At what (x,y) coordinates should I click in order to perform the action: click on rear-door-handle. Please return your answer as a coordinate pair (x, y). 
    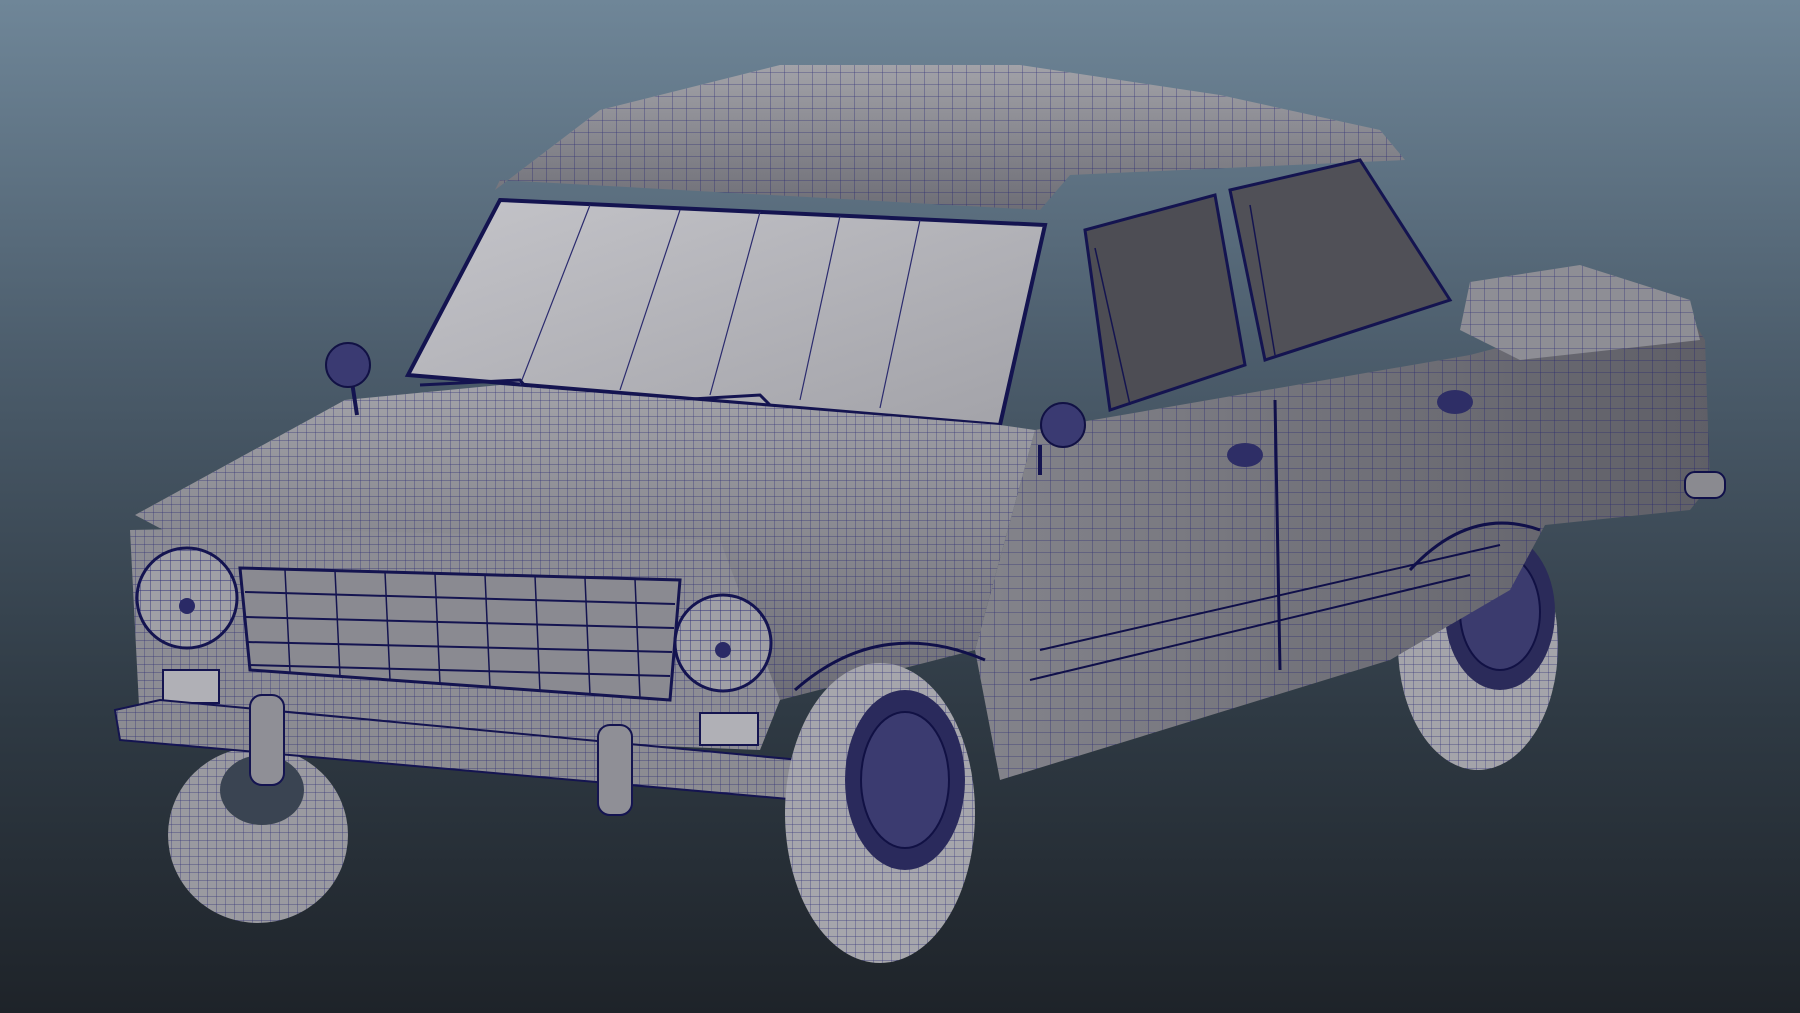
    Looking at the image, I should click on (1455, 402).